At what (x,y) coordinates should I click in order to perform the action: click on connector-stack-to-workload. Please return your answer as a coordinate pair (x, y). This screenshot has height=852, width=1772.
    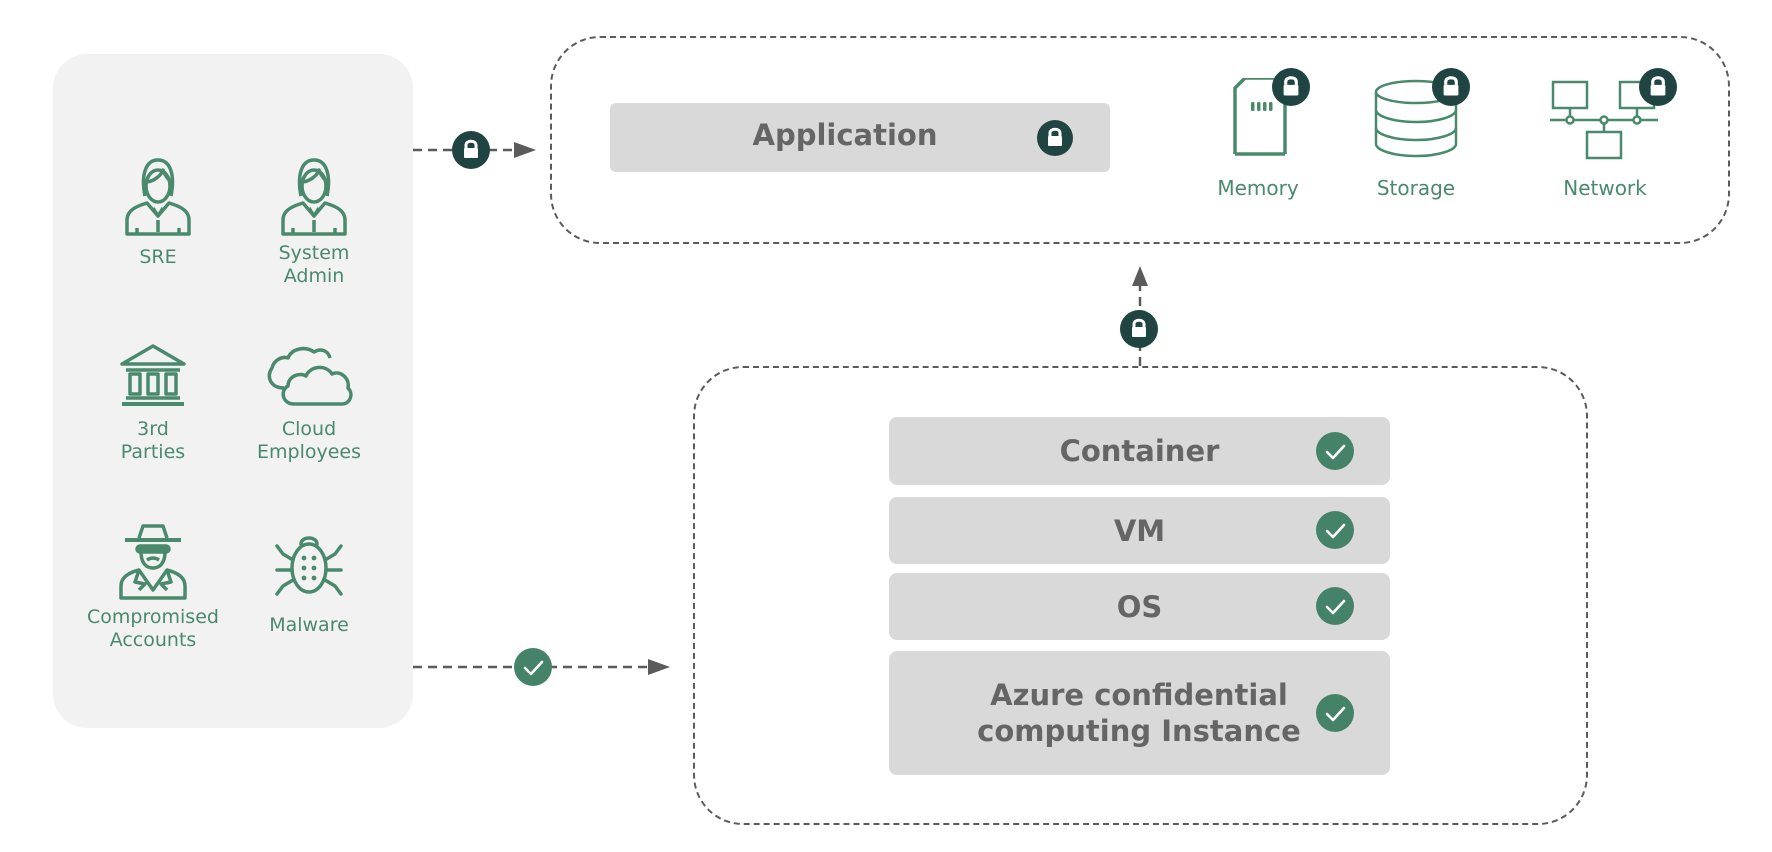
    Looking at the image, I should click on (1139, 316).